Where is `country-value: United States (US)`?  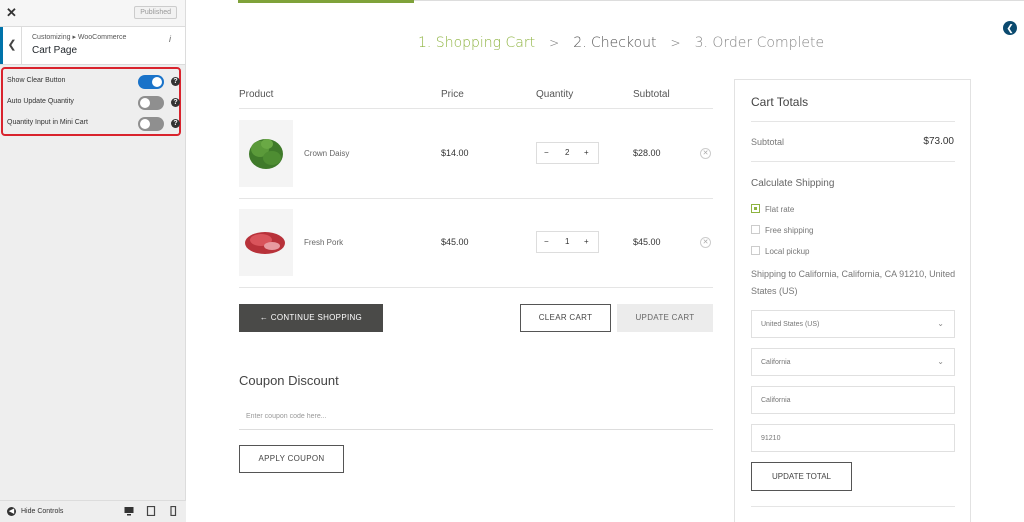
country-value: United States (US) is located at coordinates (790, 324).